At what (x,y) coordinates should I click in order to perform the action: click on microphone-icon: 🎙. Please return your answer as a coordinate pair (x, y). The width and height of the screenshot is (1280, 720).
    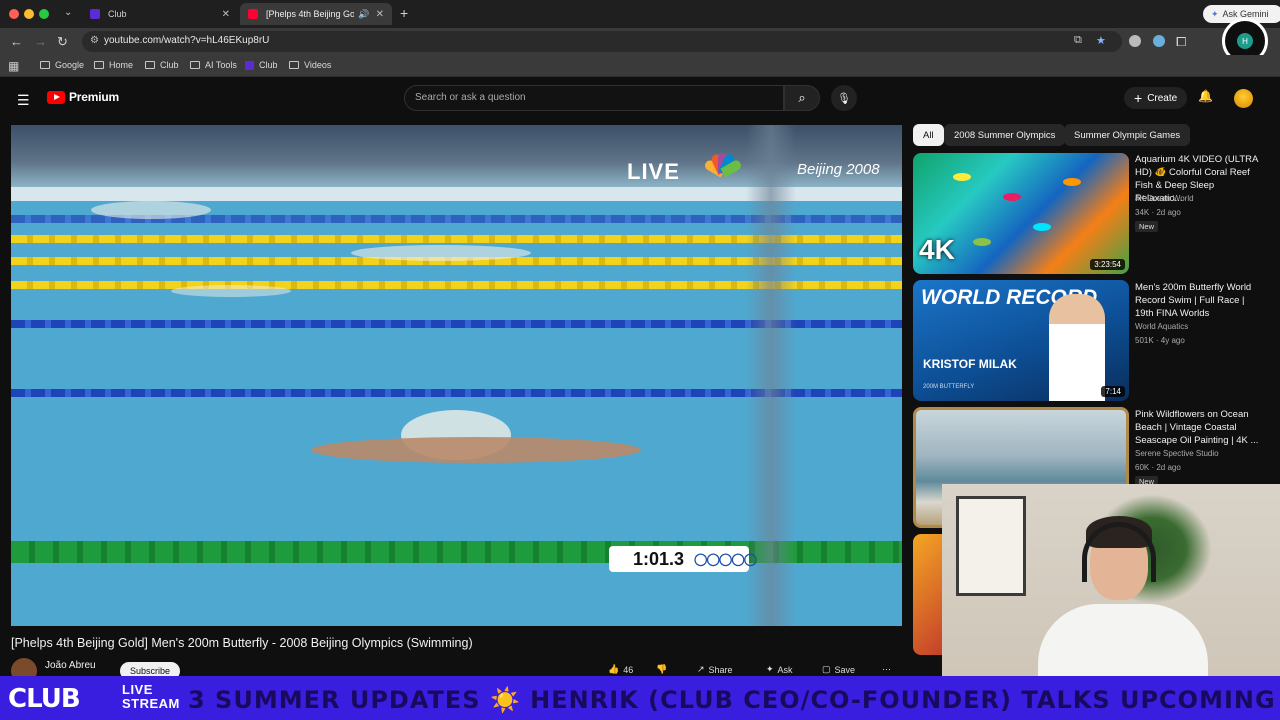
    Looking at the image, I should click on (844, 98).